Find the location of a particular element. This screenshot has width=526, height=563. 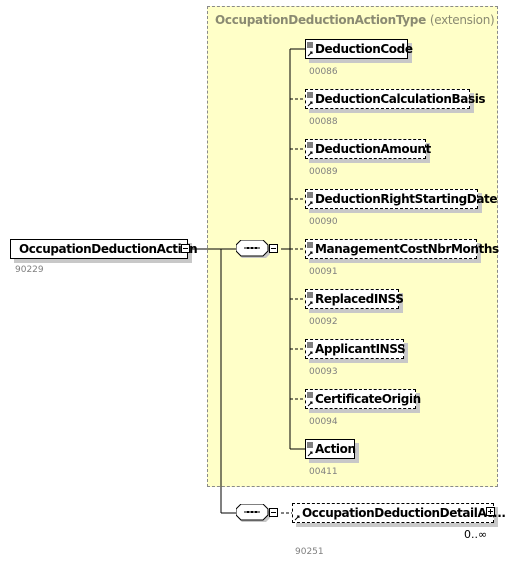

collapse-detail-sequence-button is located at coordinates (273, 512).